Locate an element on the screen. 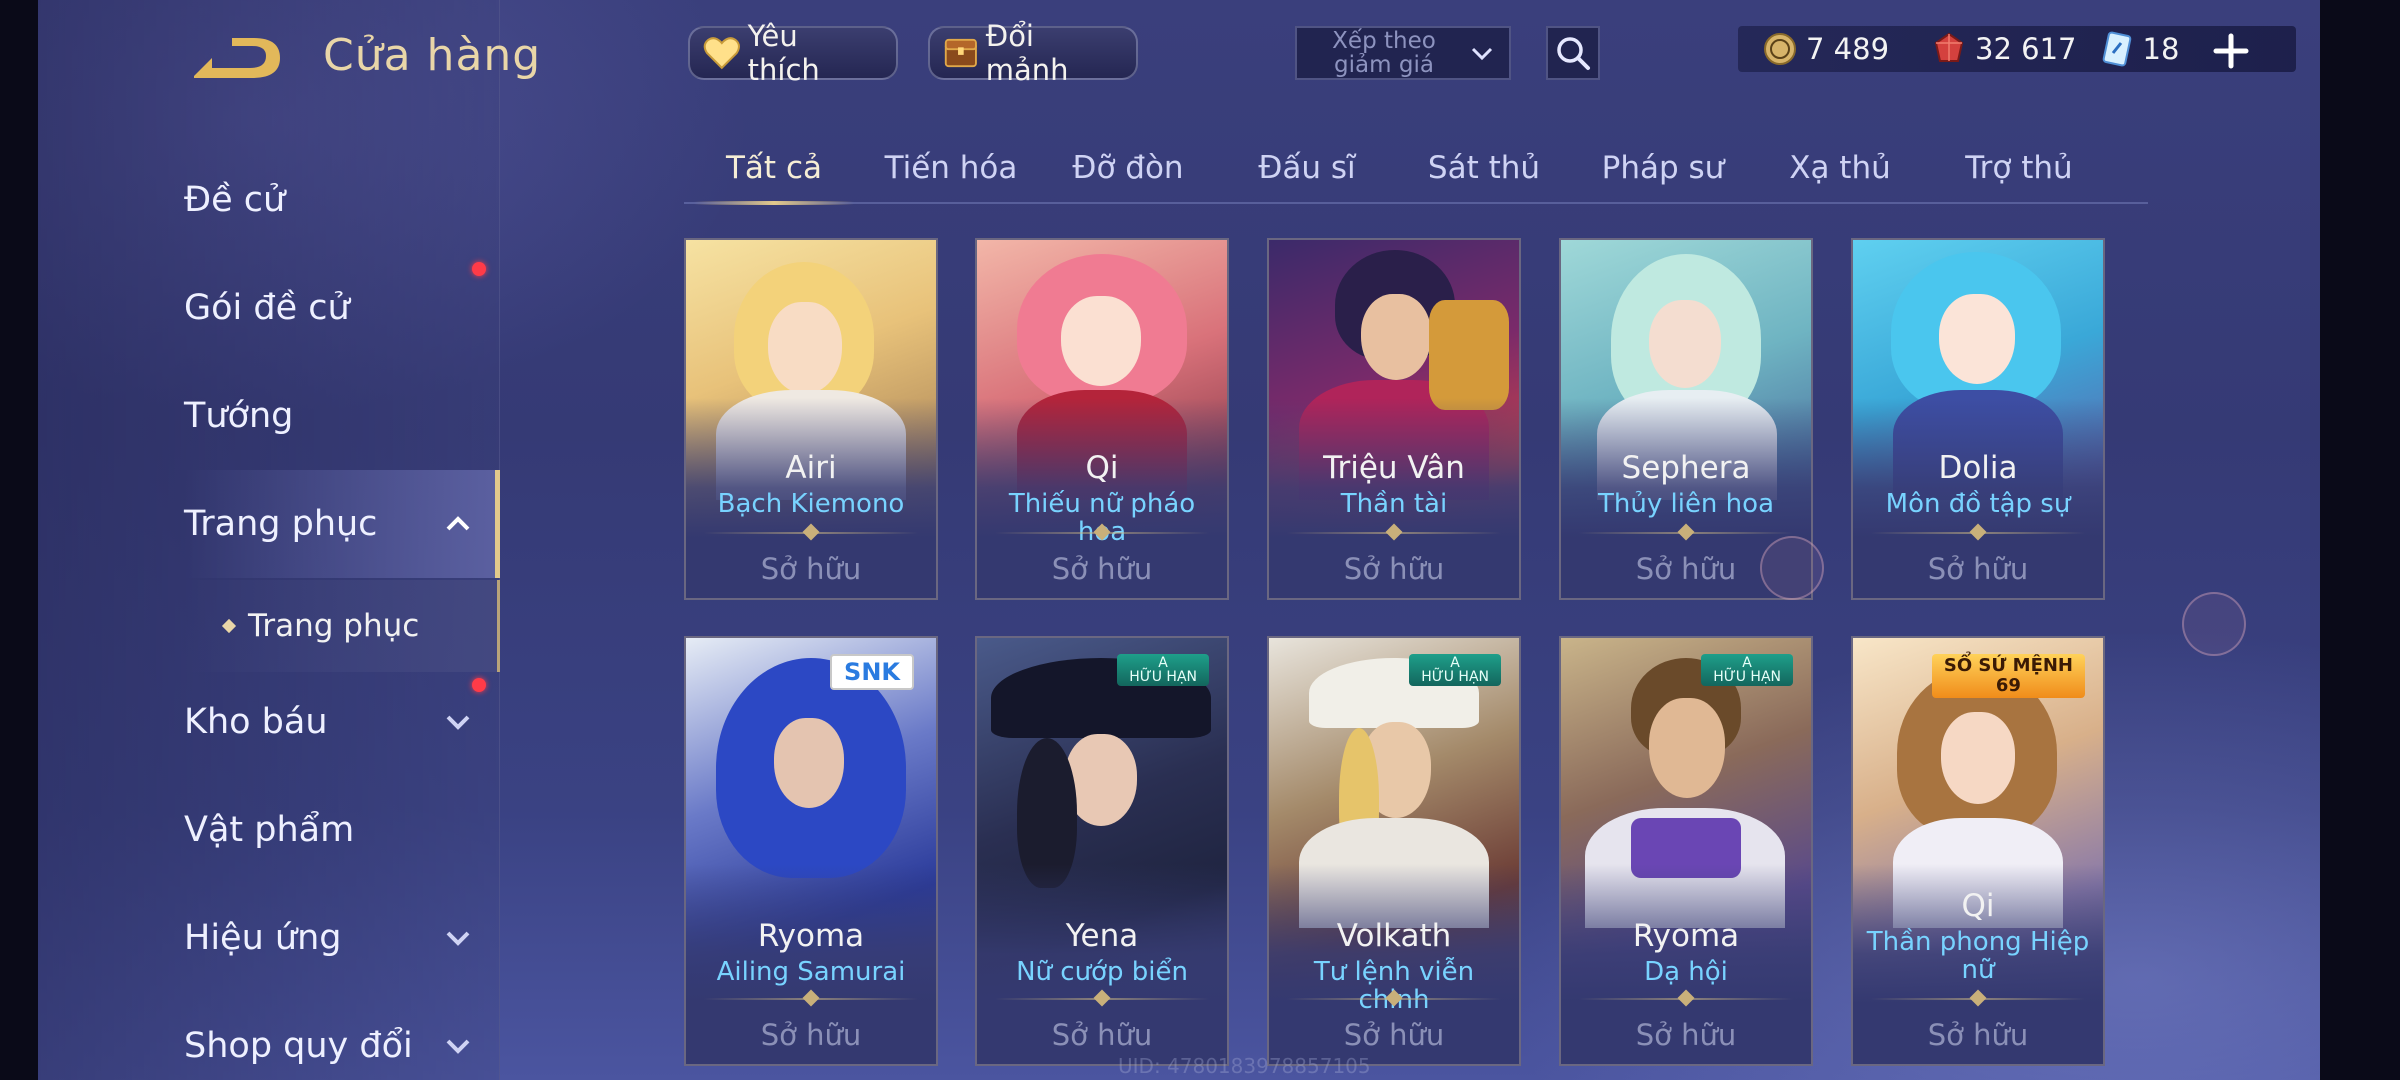  fragment-chest-icon is located at coordinates (960, 53).